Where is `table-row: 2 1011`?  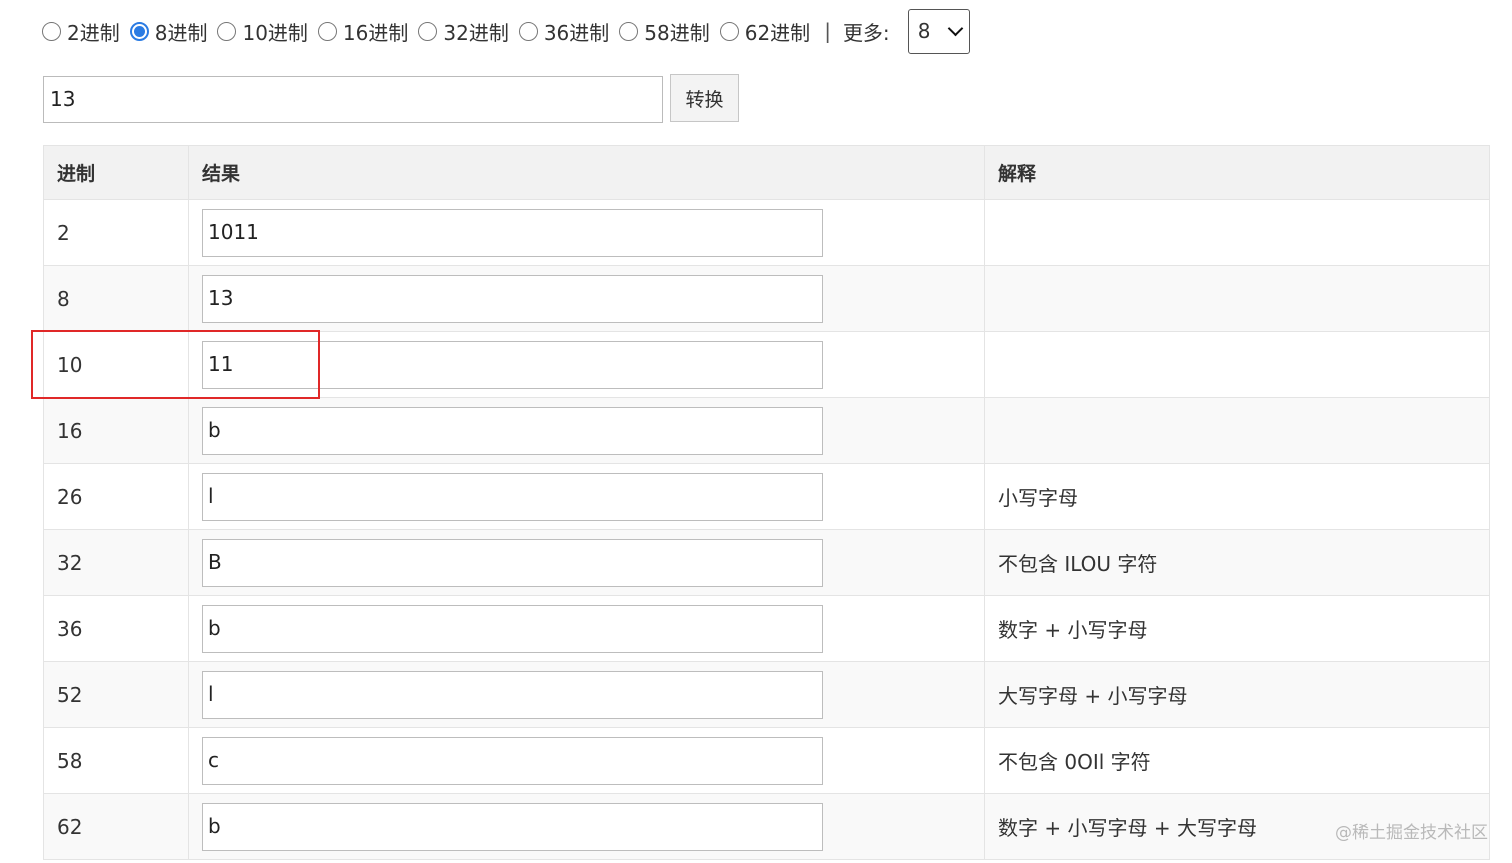 table-row: 2 1011 is located at coordinates (766, 232).